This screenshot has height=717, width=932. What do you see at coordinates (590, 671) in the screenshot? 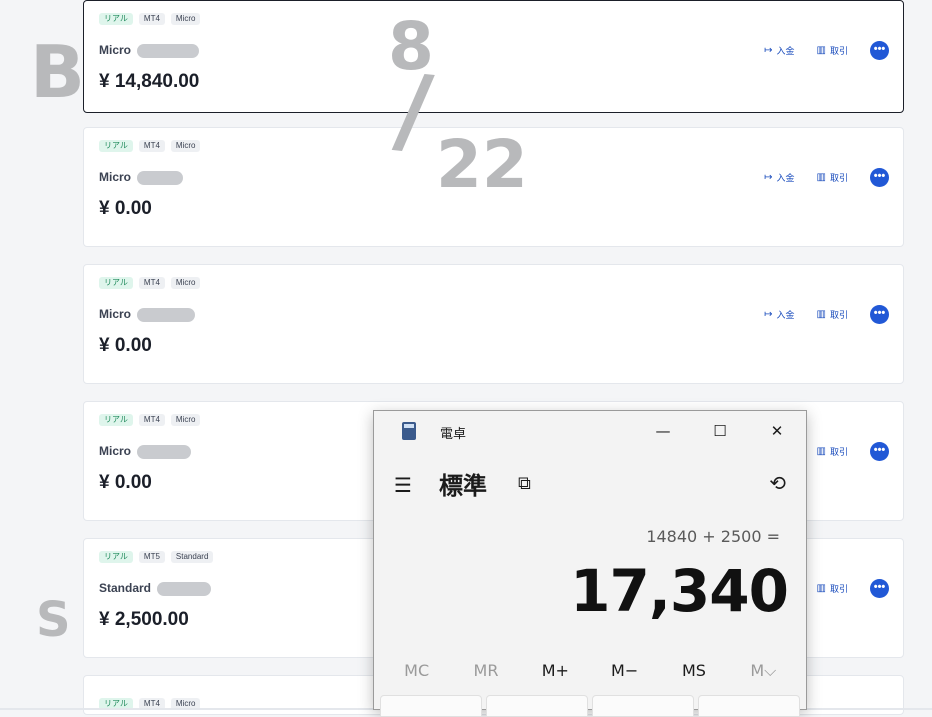
I see `memory-buttons: MC MR M+ M− MS M⌵` at bounding box center [590, 671].